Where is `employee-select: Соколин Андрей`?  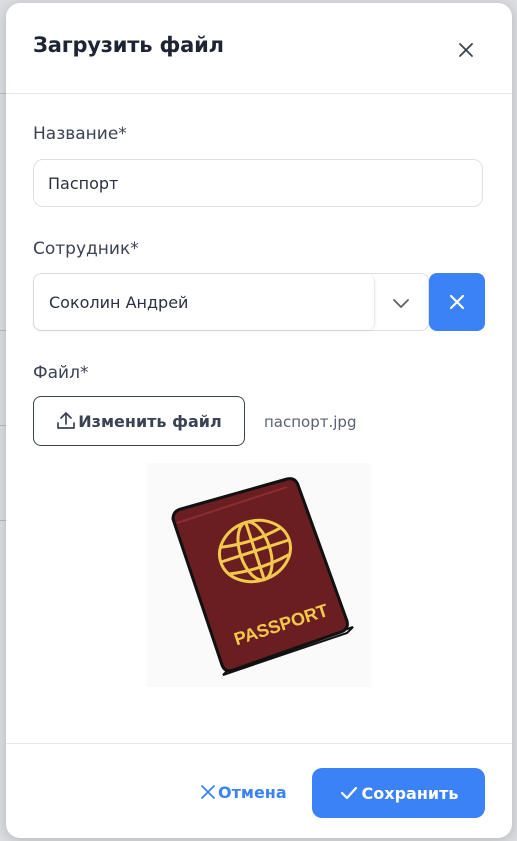 employee-select: Соколин Андрей is located at coordinates (231, 302).